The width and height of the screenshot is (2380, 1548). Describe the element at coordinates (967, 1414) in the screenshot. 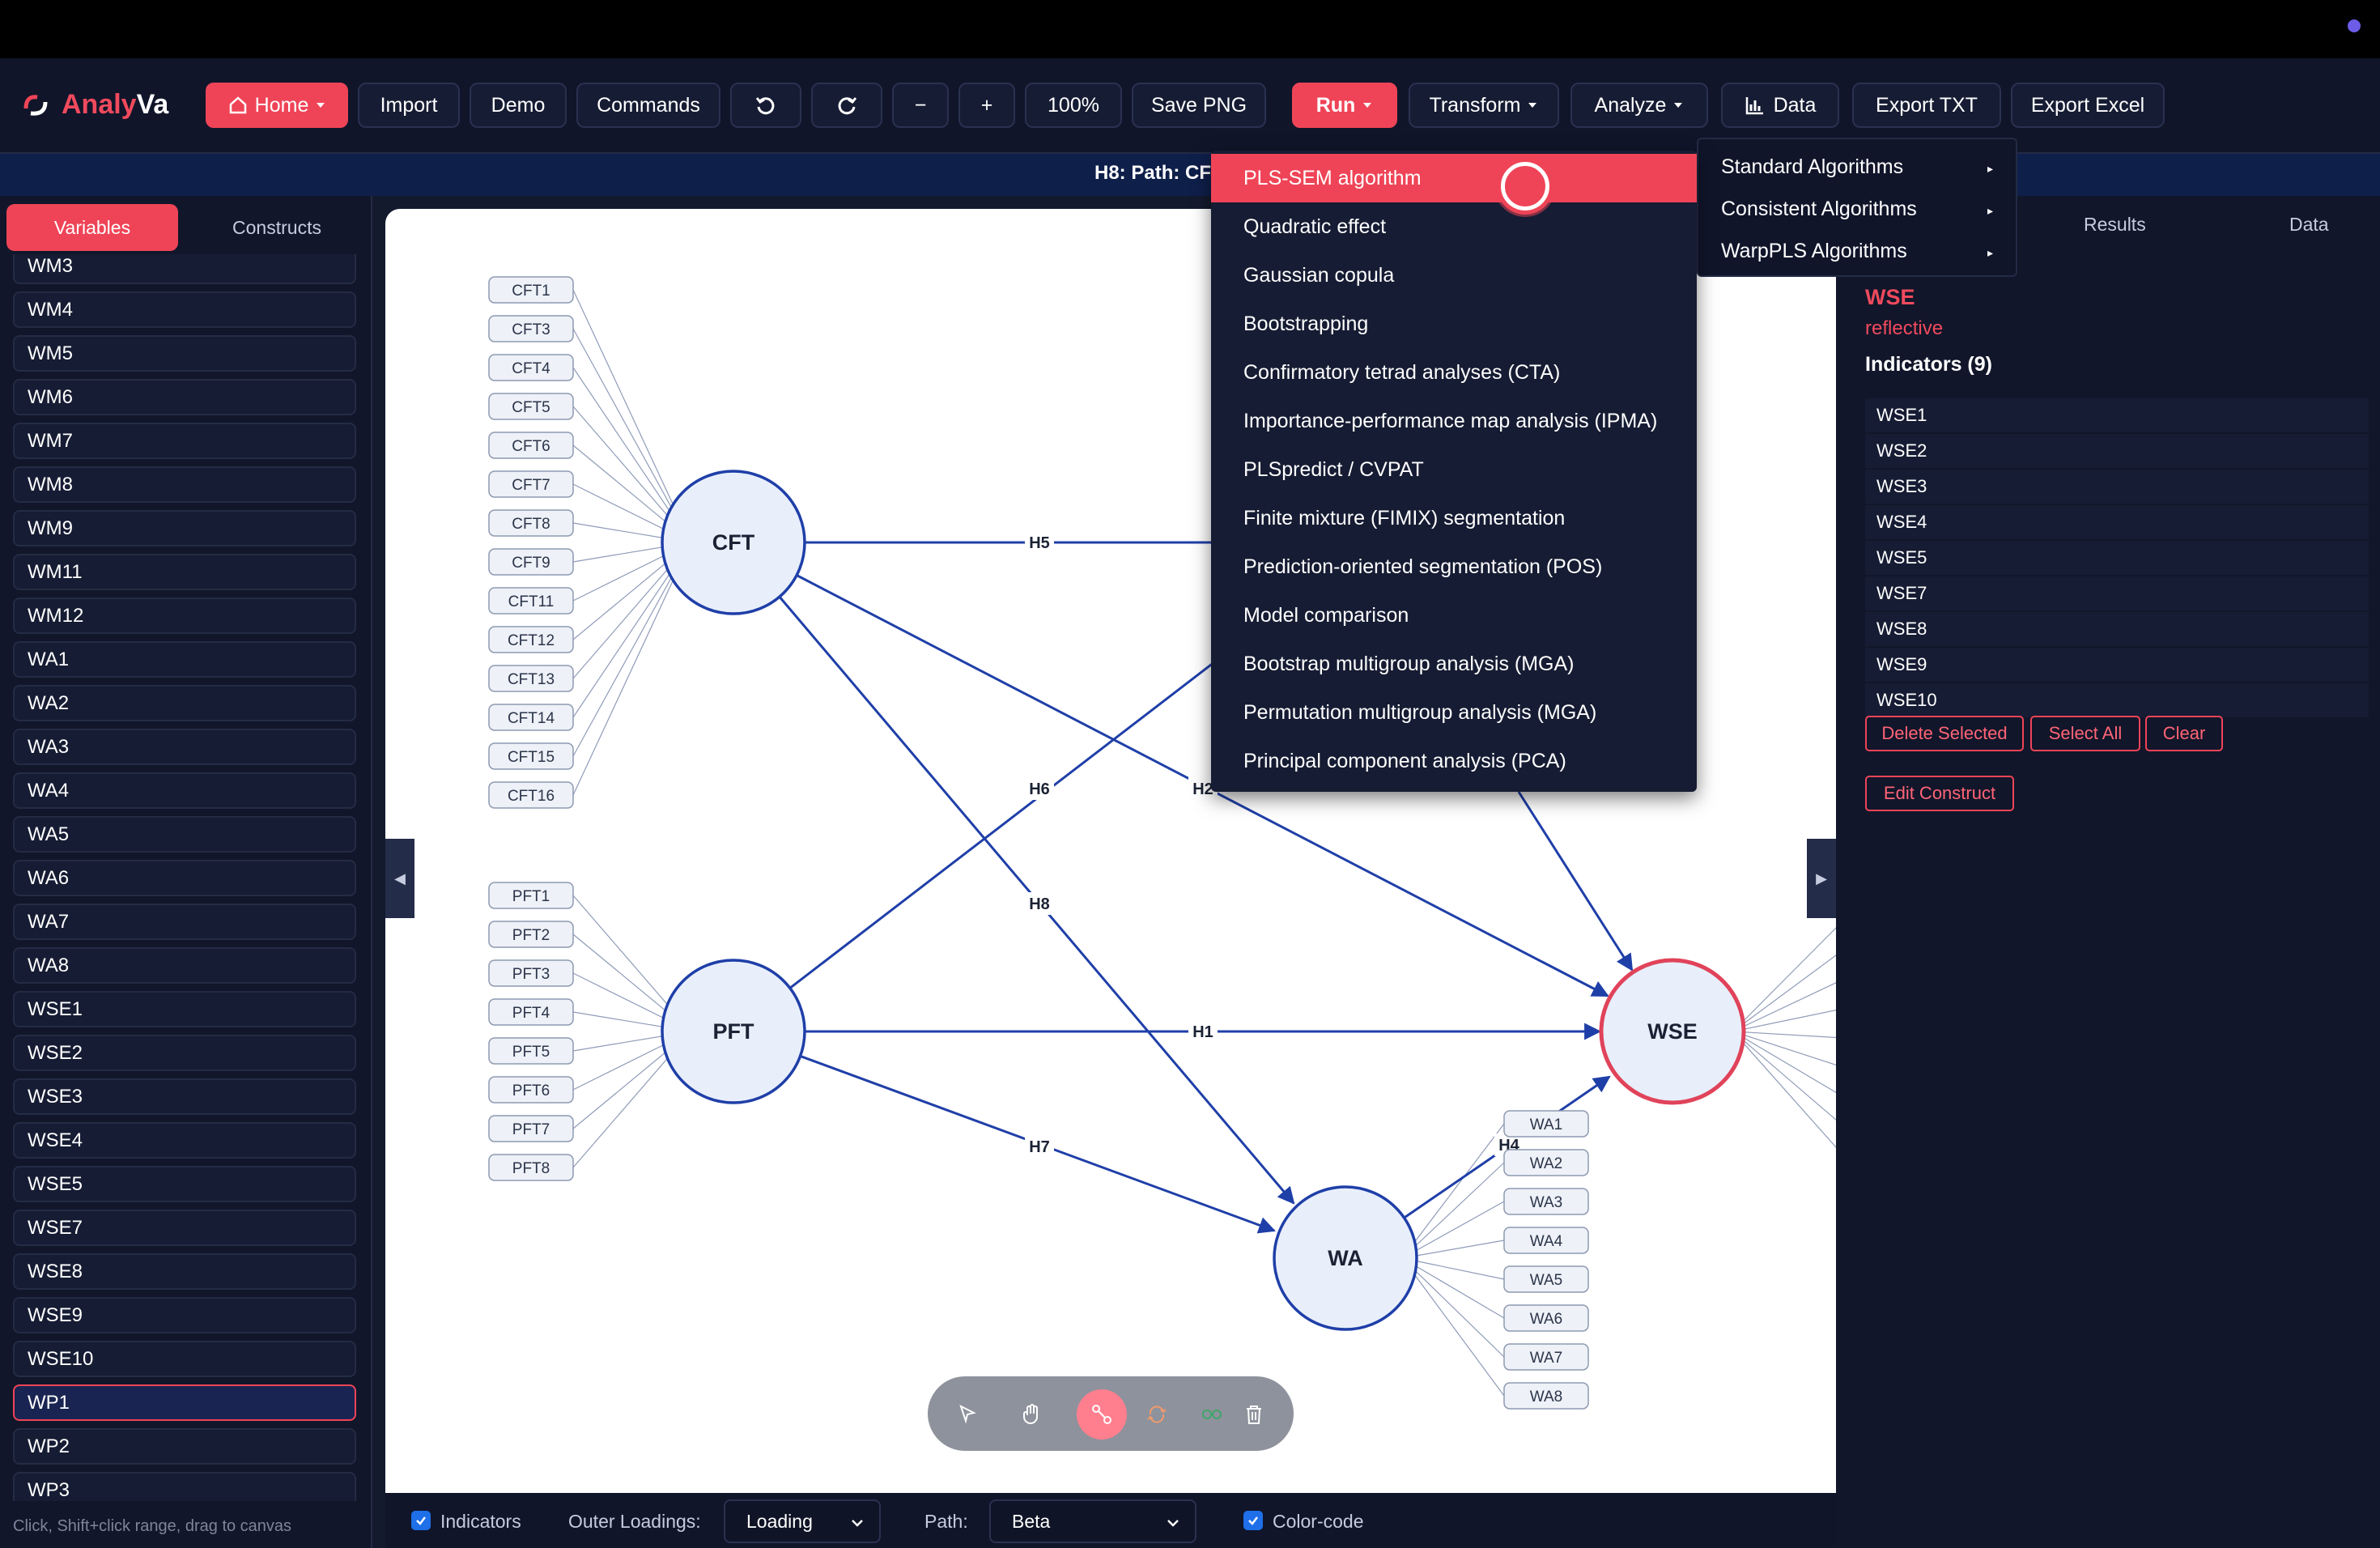

I see `select-tool-button` at that location.